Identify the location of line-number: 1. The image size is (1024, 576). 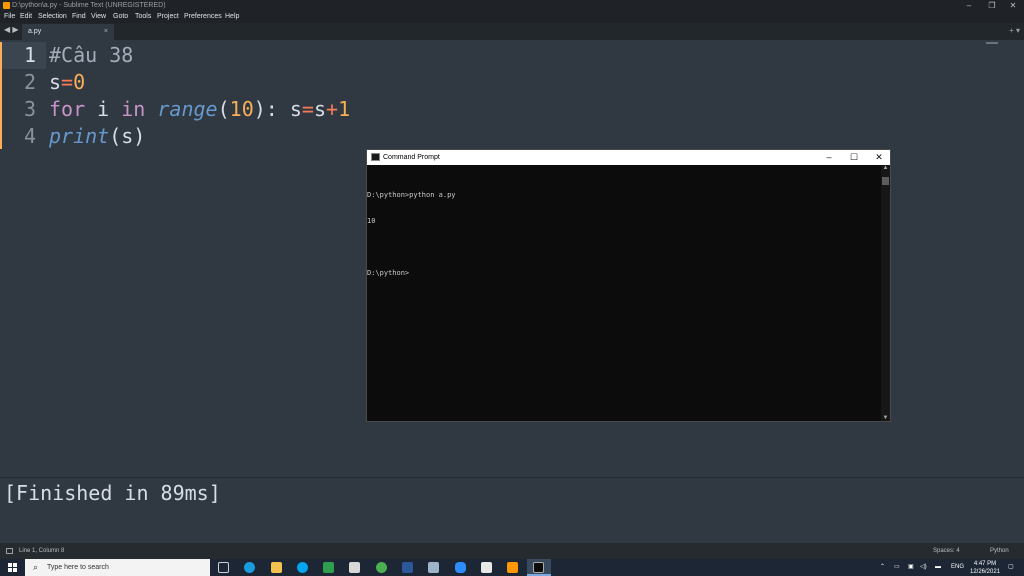
(29, 55).